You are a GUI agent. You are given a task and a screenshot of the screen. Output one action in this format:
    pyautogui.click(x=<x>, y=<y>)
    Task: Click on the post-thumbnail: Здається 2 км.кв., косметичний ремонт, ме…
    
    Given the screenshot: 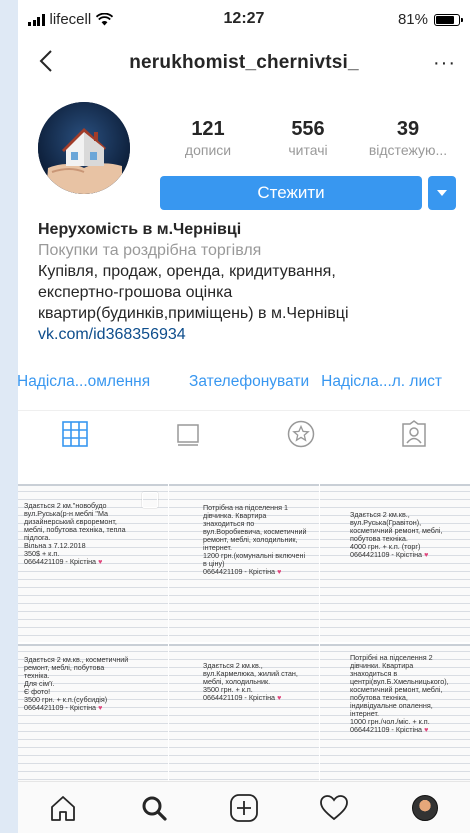 What is the action you would take?
    pyautogui.click(x=93, y=723)
    